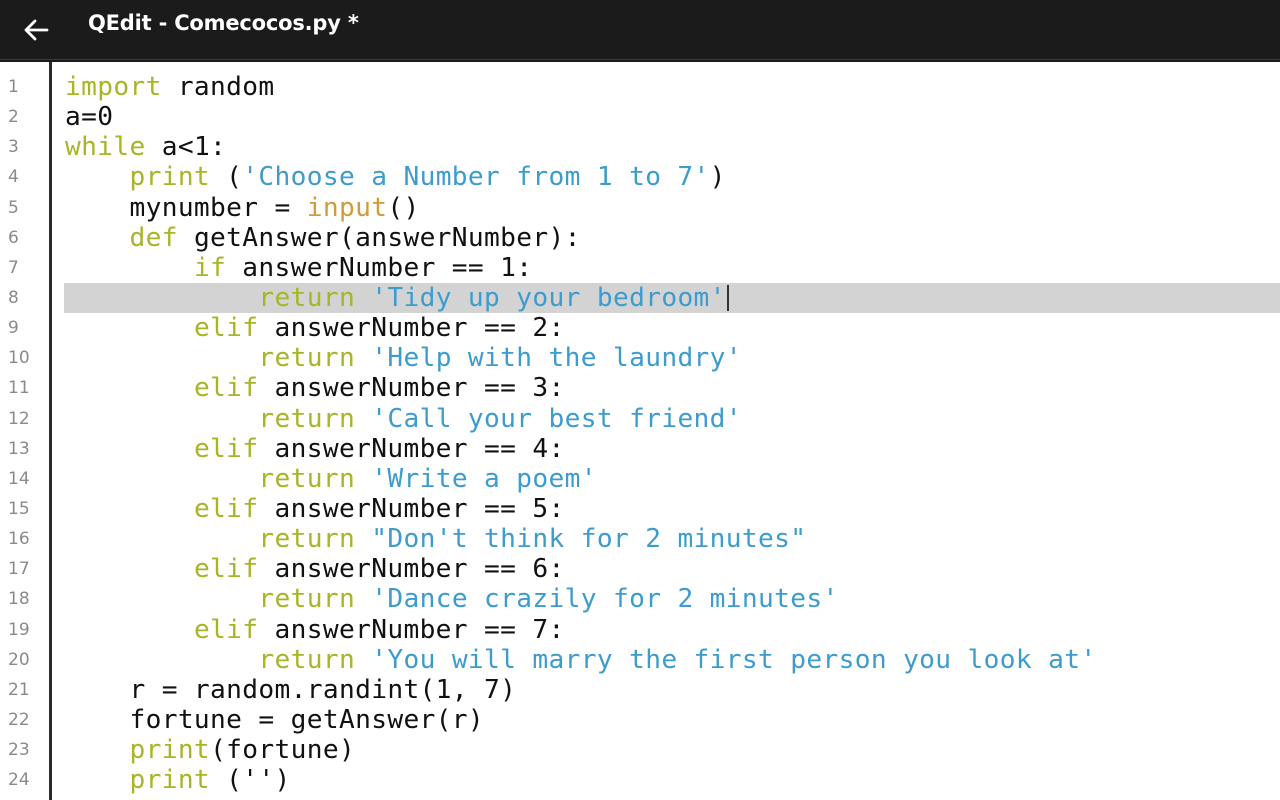  Describe the element at coordinates (476, 177) in the screenshot. I see `string-token: 'Choose a Number from 1 to 7'` at that location.